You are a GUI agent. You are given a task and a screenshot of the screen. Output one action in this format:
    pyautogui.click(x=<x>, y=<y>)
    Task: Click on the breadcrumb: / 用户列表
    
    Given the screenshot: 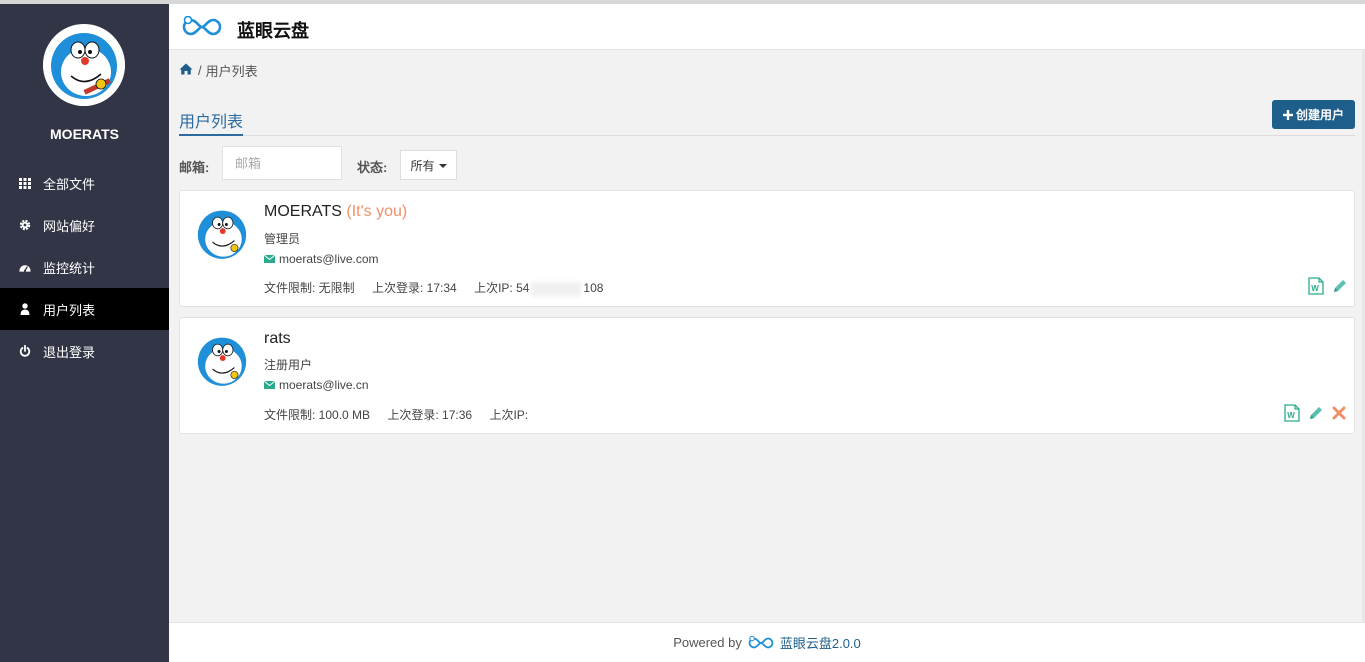 What is the action you would take?
    pyautogui.click(x=218, y=70)
    